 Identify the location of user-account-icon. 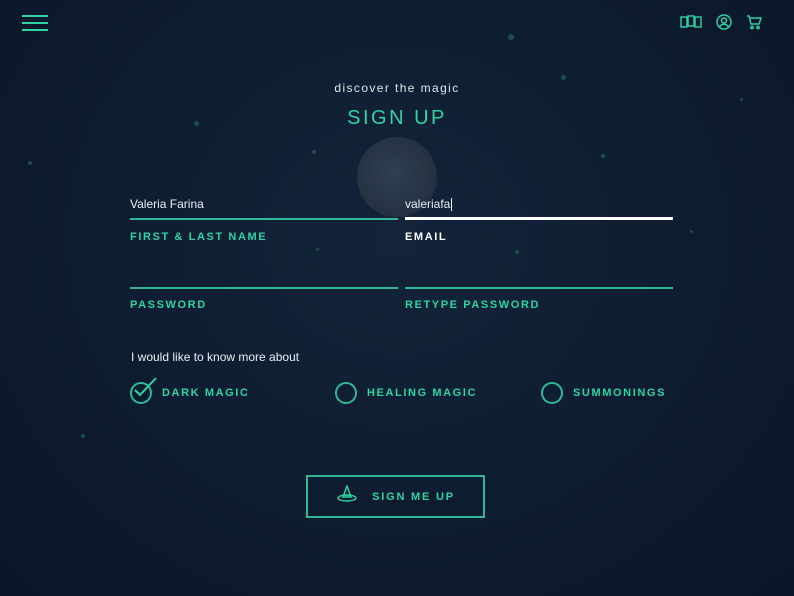
(724, 22).